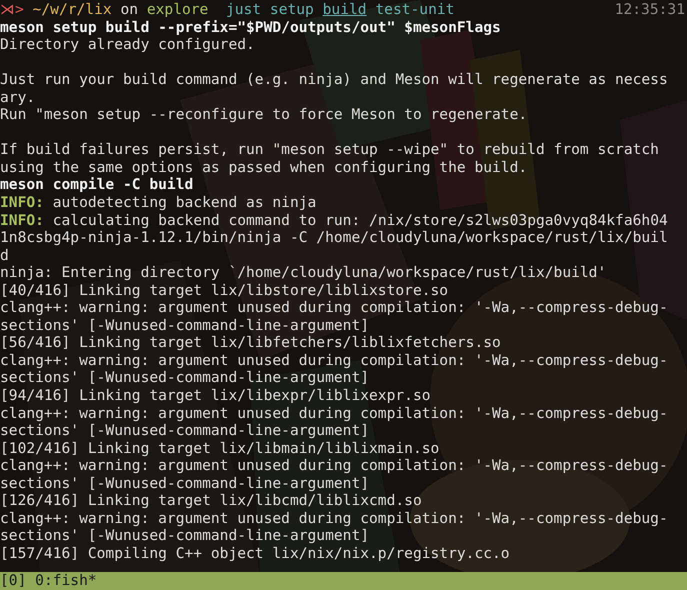  Describe the element at coordinates (216, 396) in the screenshot. I see `output-line: [94/416] Linking target lix/libexpr/liblixexpr.so` at that location.